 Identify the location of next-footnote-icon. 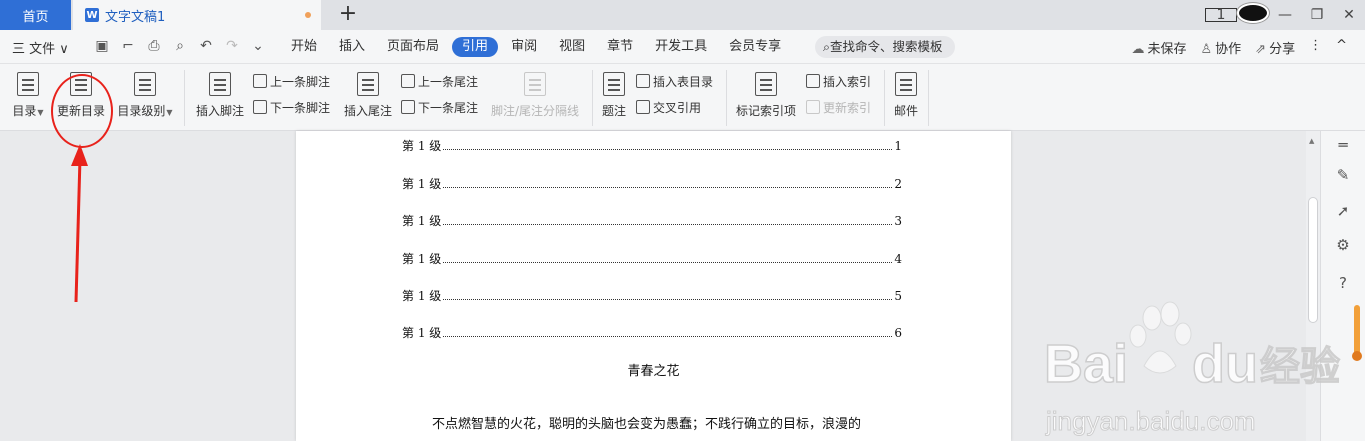
(260, 107).